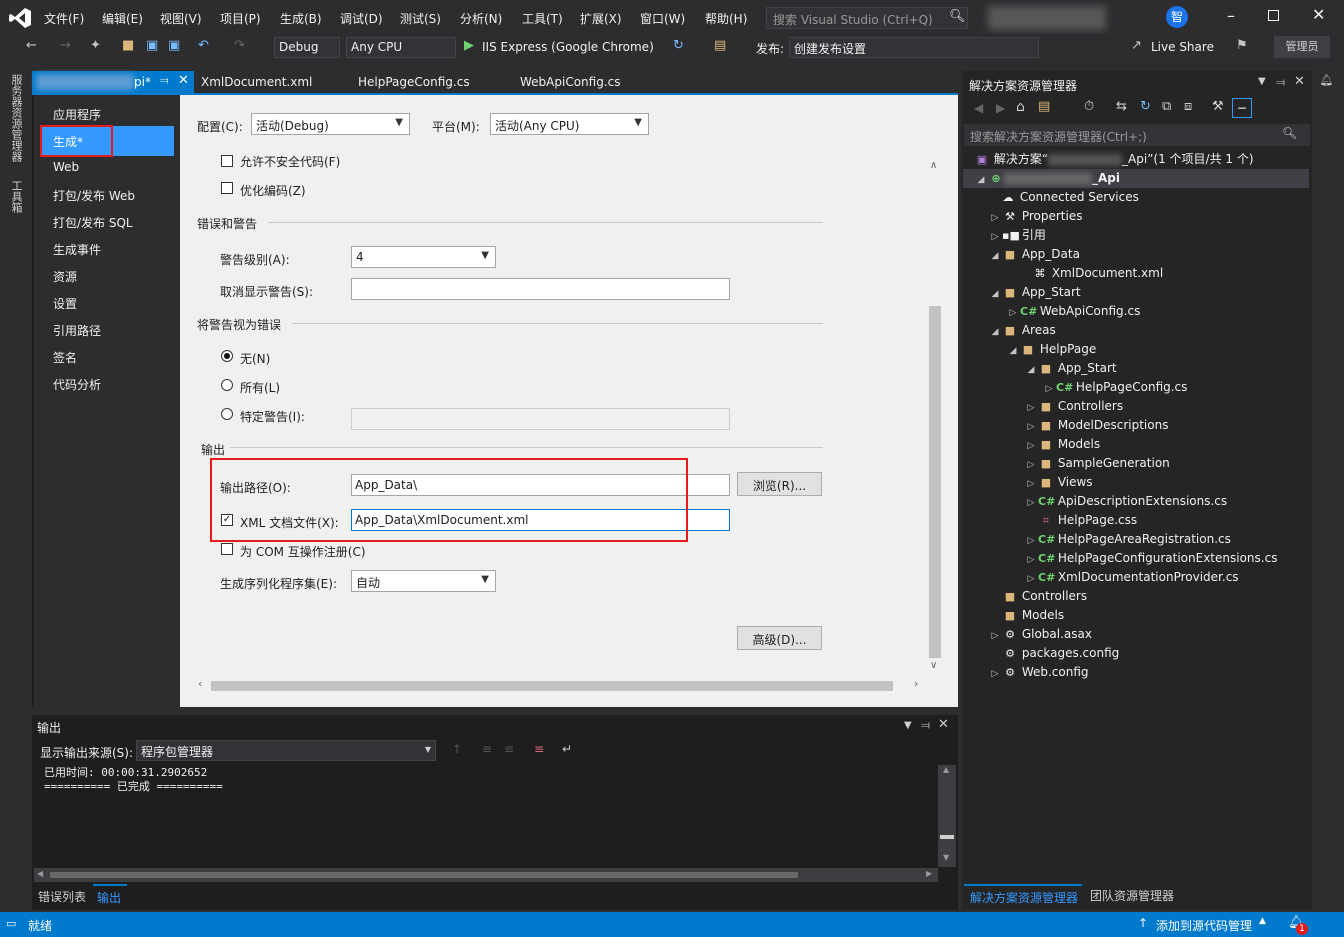 The image size is (1344, 937). What do you see at coordinates (978, 108) in the screenshot?
I see `back-icon: ◀` at bounding box center [978, 108].